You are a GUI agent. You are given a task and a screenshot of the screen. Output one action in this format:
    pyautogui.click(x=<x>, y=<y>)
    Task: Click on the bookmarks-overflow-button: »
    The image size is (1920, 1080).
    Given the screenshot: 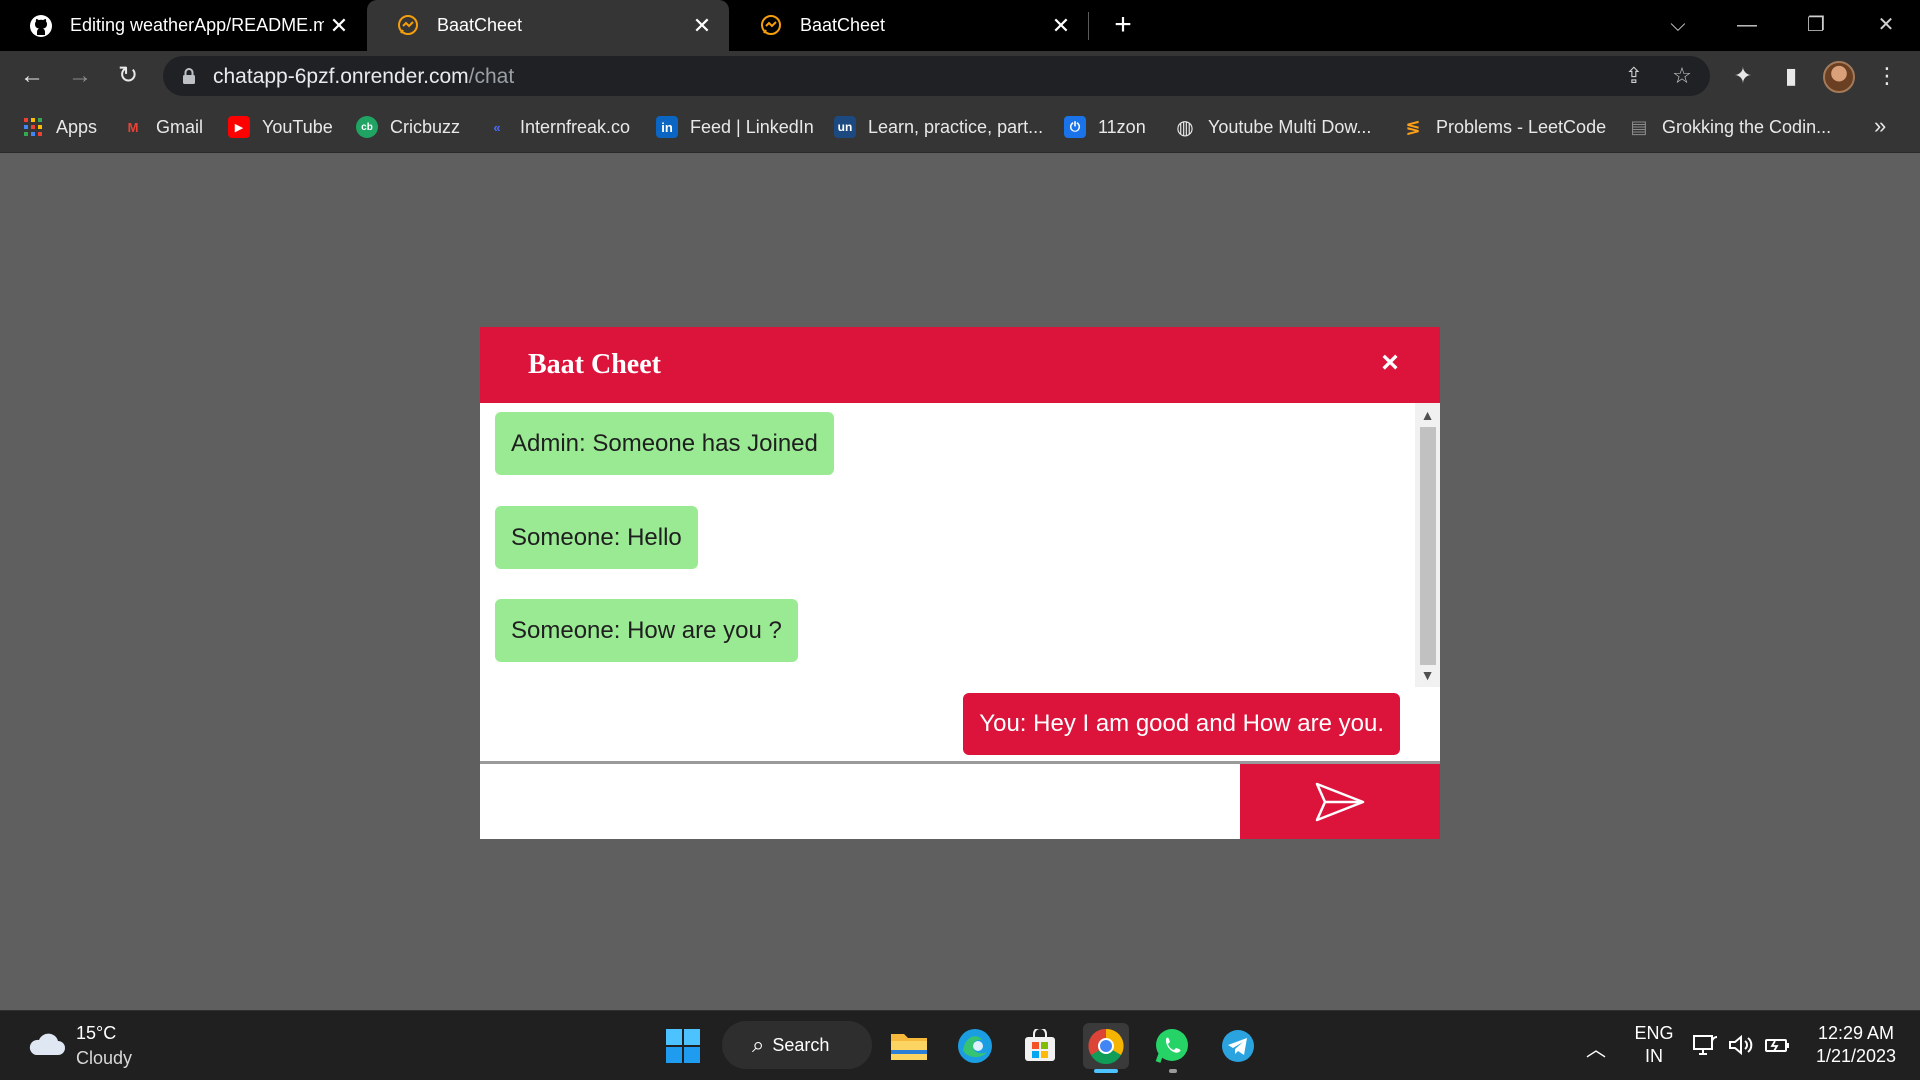 What is the action you would take?
    pyautogui.click(x=1880, y=126)
    